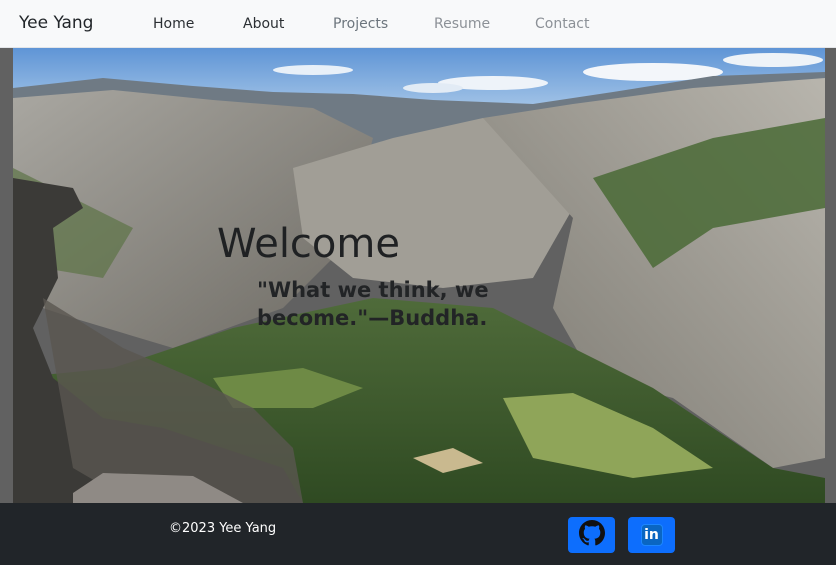 This screenshot has height=565, width=836. I want to click on github-button, so click(591, 535).